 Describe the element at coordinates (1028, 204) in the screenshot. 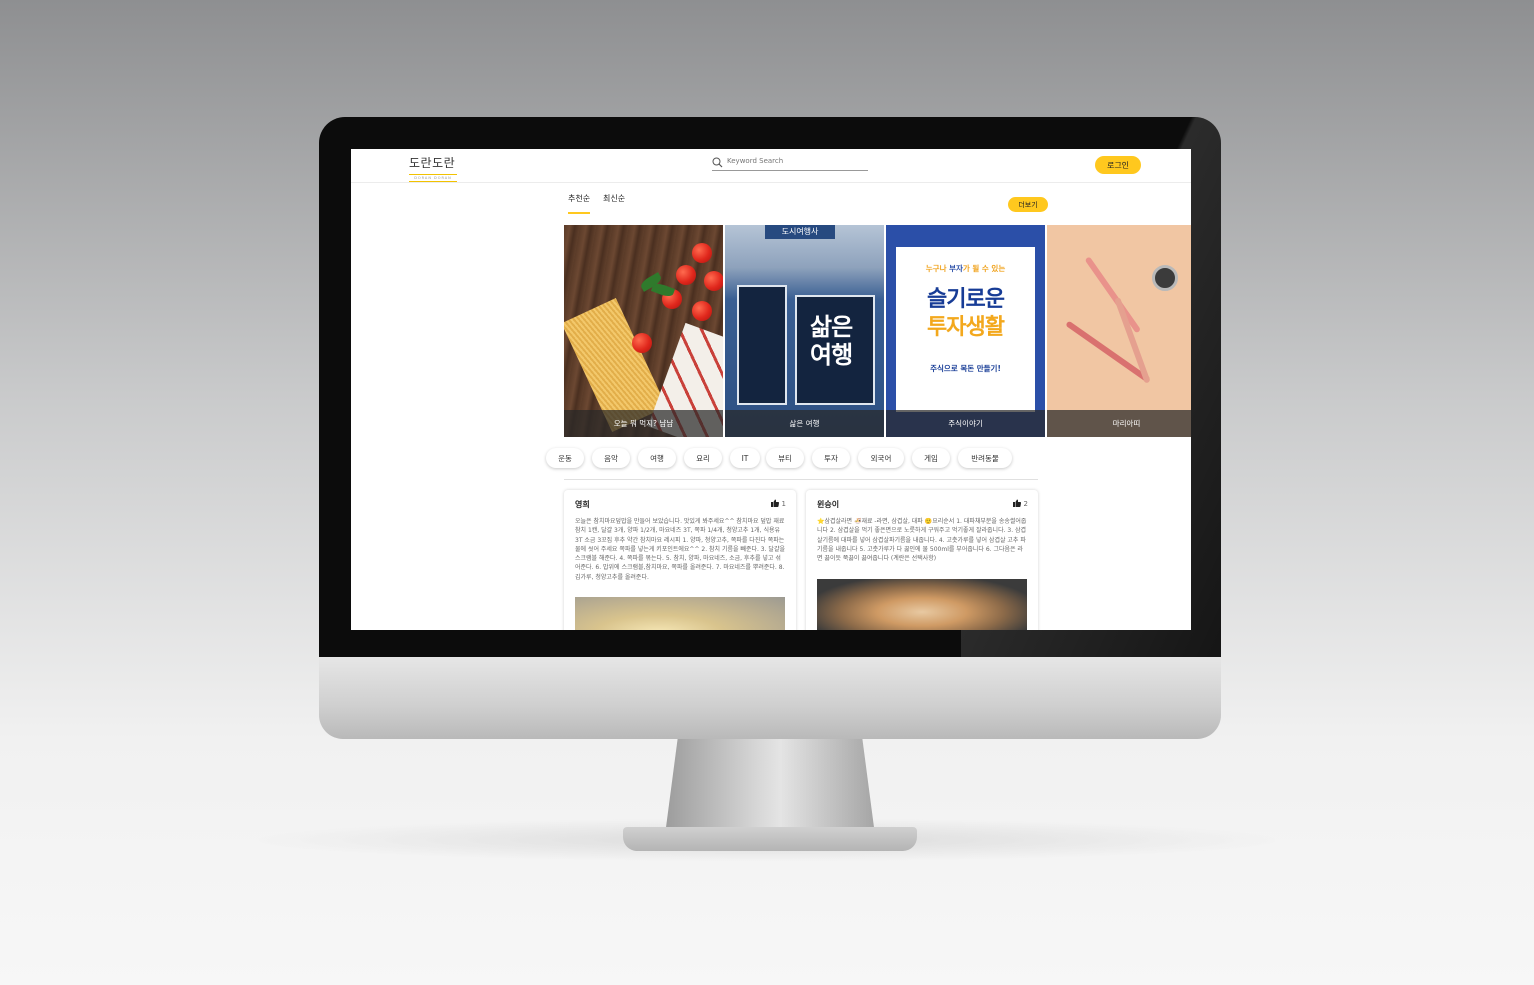

I see `more-button: 더보기` at that location.